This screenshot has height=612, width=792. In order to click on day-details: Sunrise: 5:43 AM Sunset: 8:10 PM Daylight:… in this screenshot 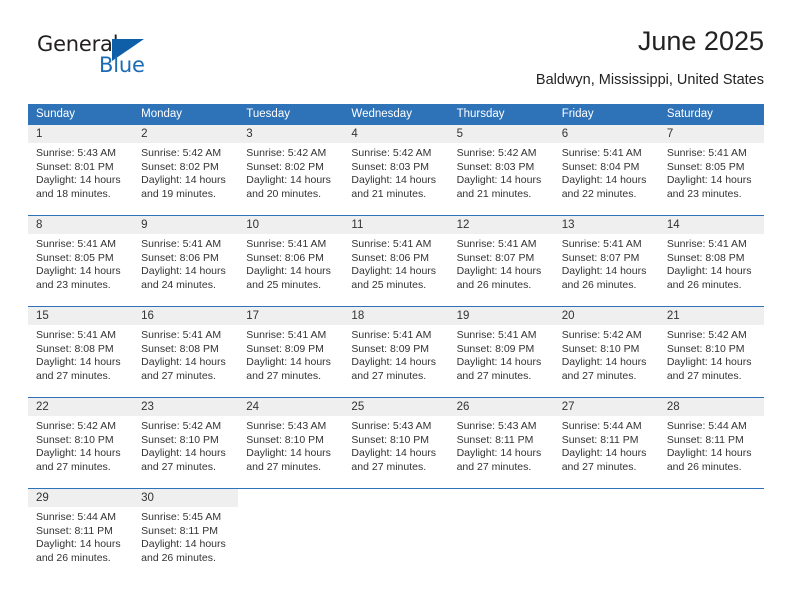, I will do `click(290, 445)`.